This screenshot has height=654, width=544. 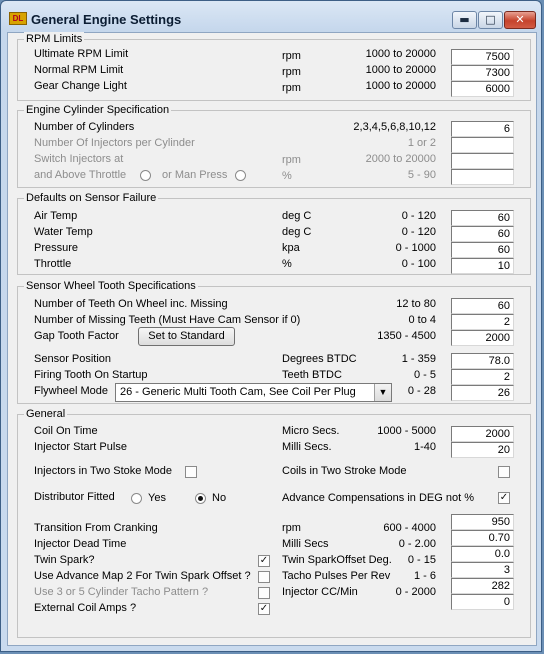 What do you see at coordinates (136, 498) in the screenshot?
I see `distributor-yes-radio` at bounding box center [136, 498].